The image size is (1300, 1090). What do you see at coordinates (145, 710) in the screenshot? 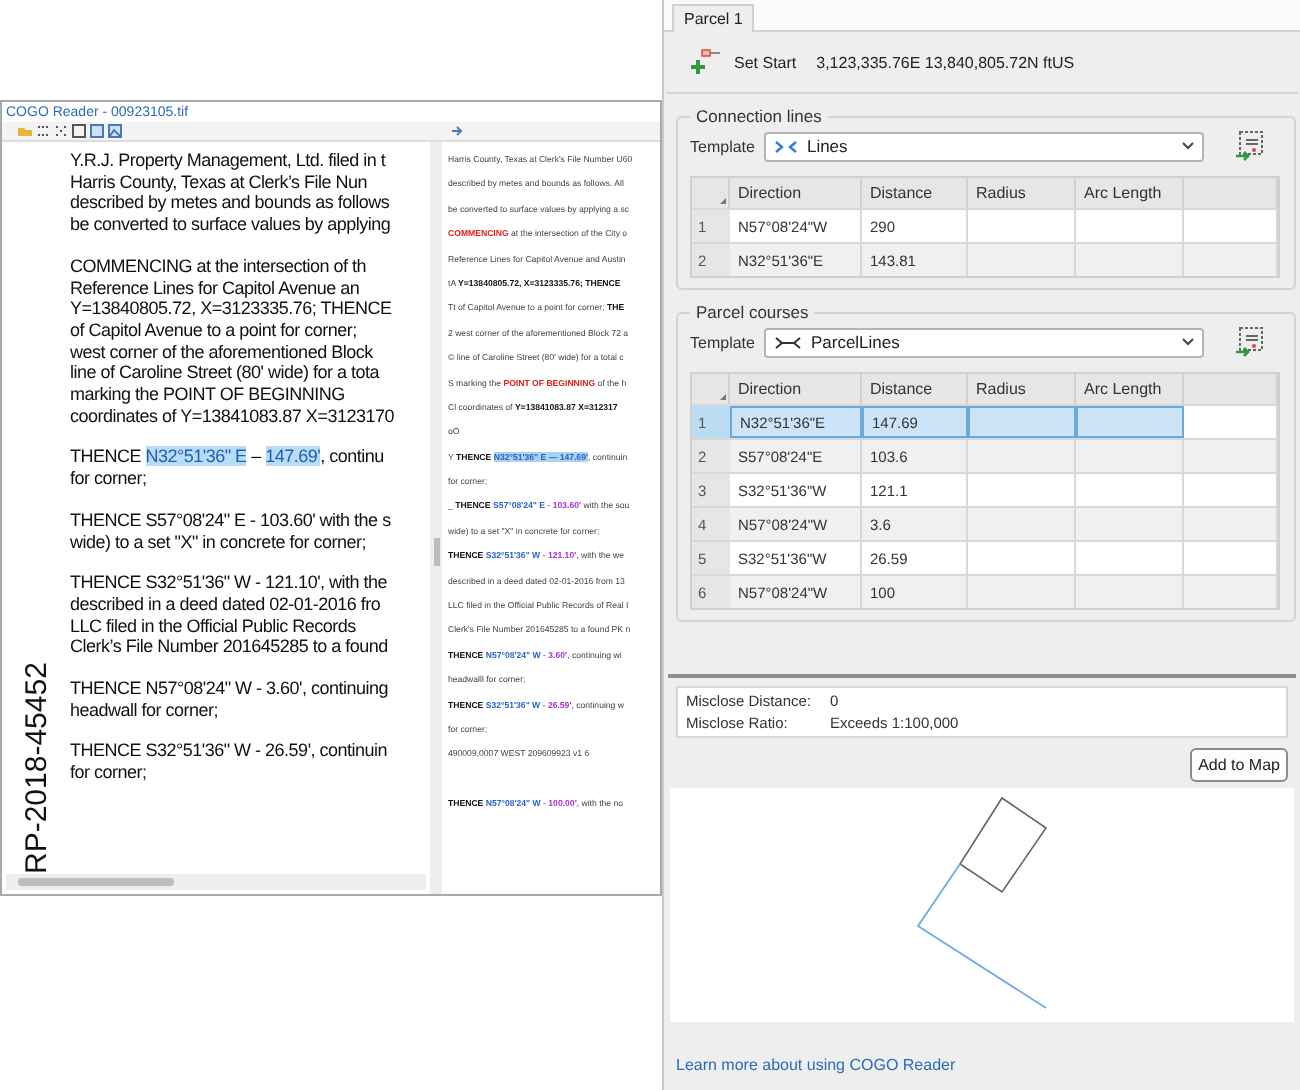
I see `document-line: headwall for corner;` at bounding box center [145, 710].